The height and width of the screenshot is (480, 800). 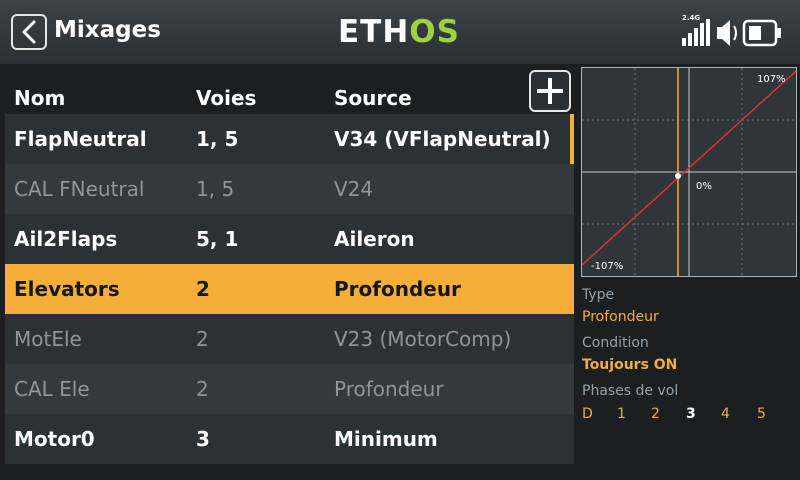 I want to click on table-row: Elevators 2 Profondeur, so click(x=289, y=289).